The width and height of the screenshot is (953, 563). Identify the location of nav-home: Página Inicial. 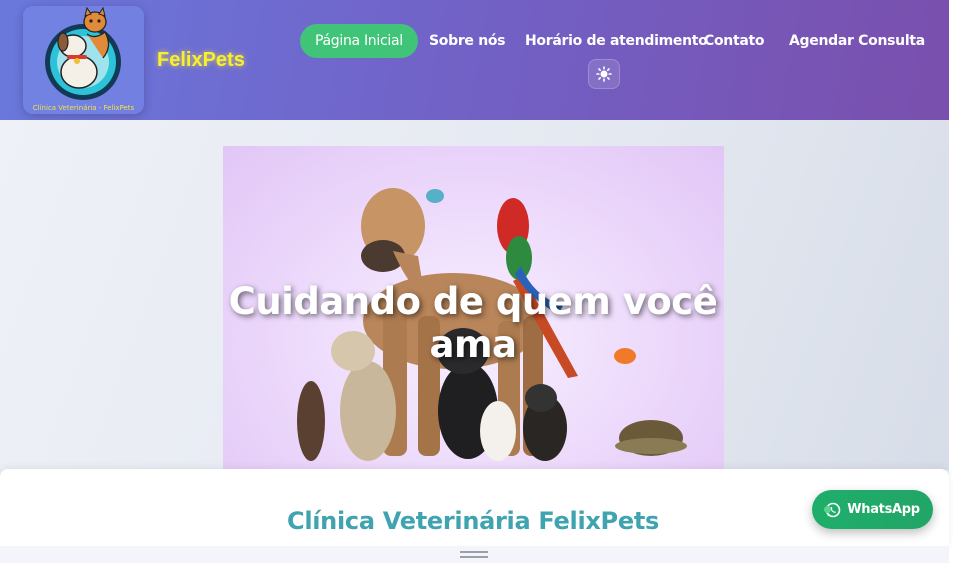
(359, 41).